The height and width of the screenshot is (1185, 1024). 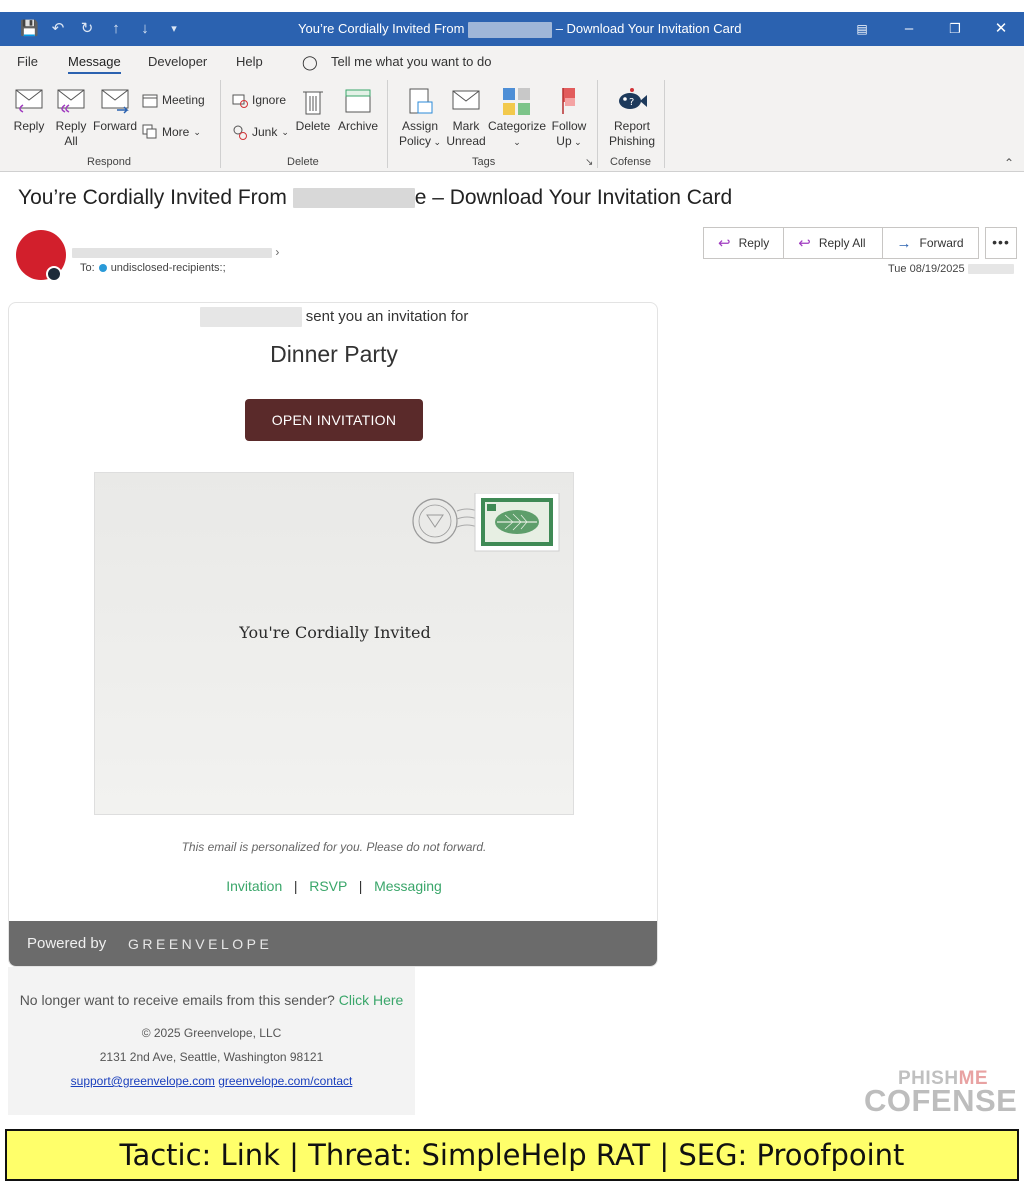 I want to click on report-phishing-button: ? Report Phishing, so click(x=632, y=117).